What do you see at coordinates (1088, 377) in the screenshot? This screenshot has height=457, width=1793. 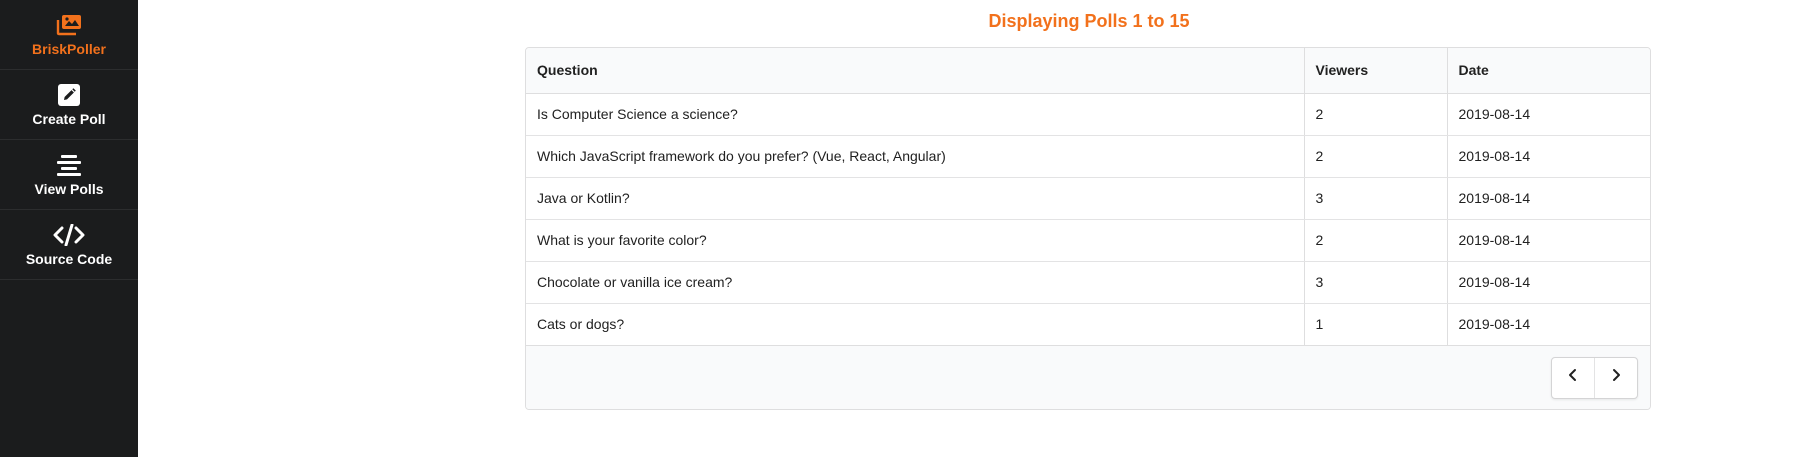 I see `table-footer` at bounding box center [1088, 377].